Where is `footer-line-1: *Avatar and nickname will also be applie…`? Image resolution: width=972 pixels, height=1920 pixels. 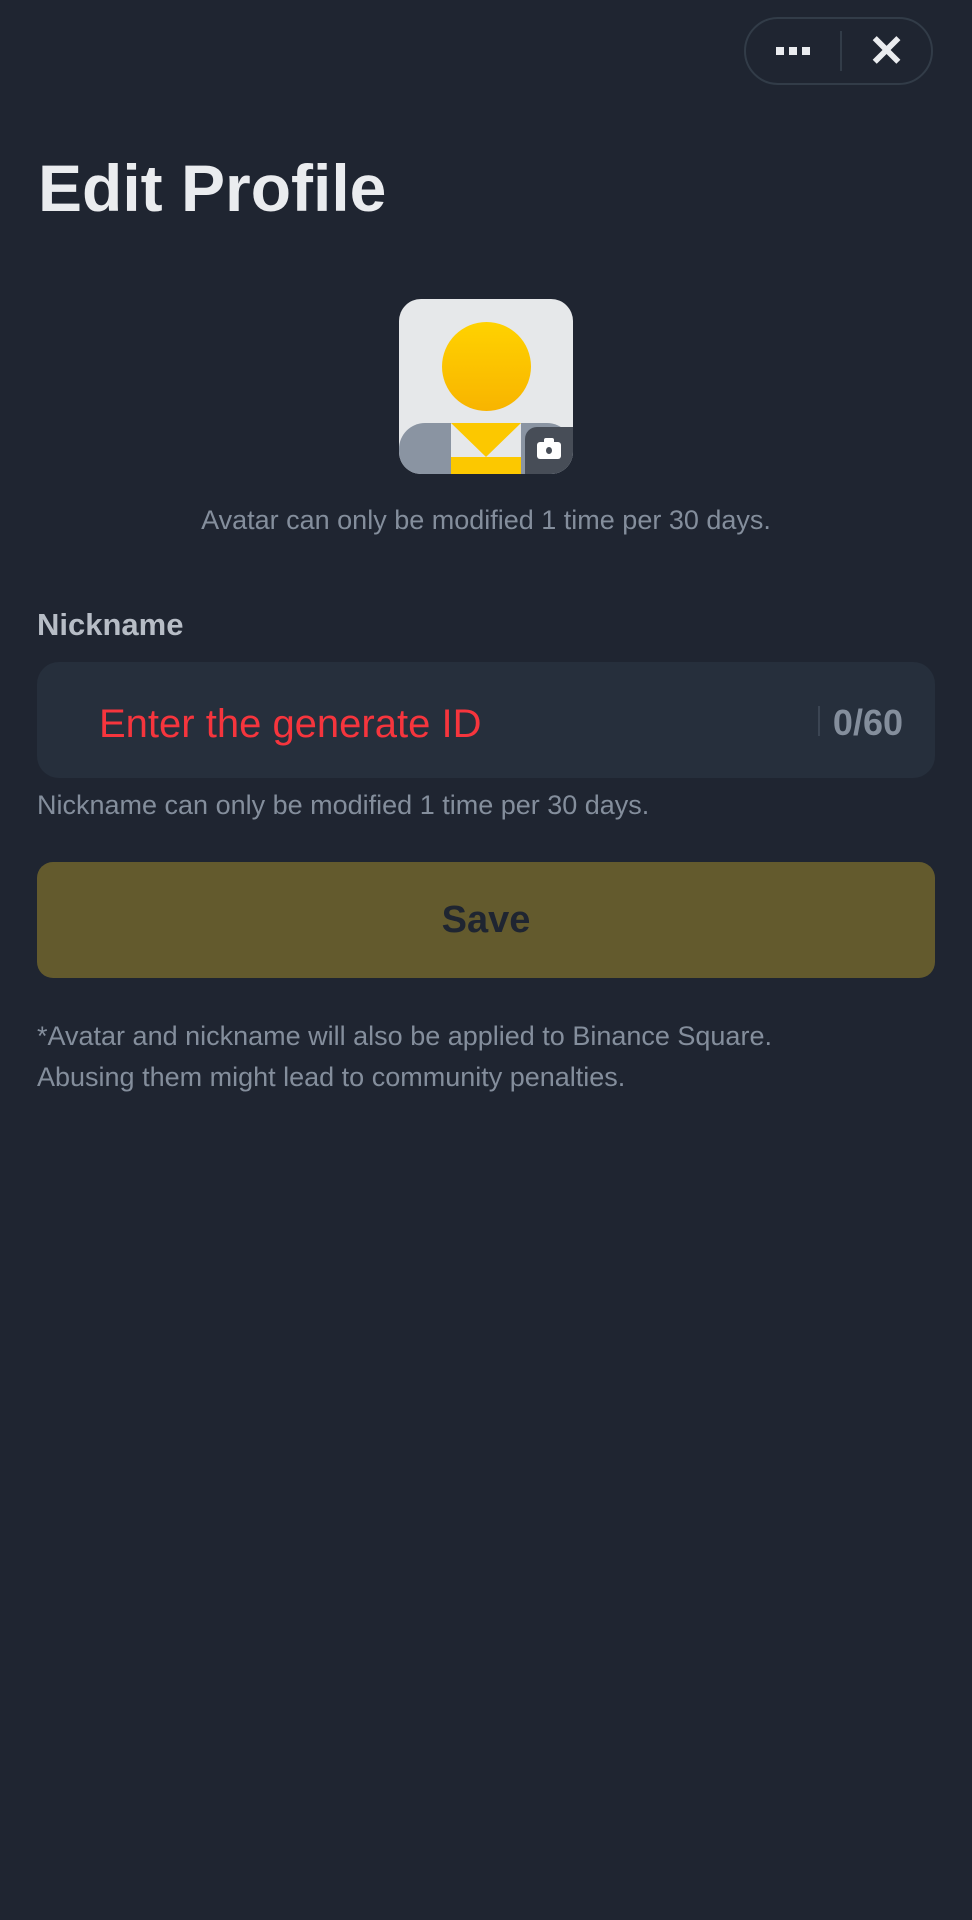 footer-line-1: *Avatar and nickname will also be applie… is located at coordinates (404, 1036).